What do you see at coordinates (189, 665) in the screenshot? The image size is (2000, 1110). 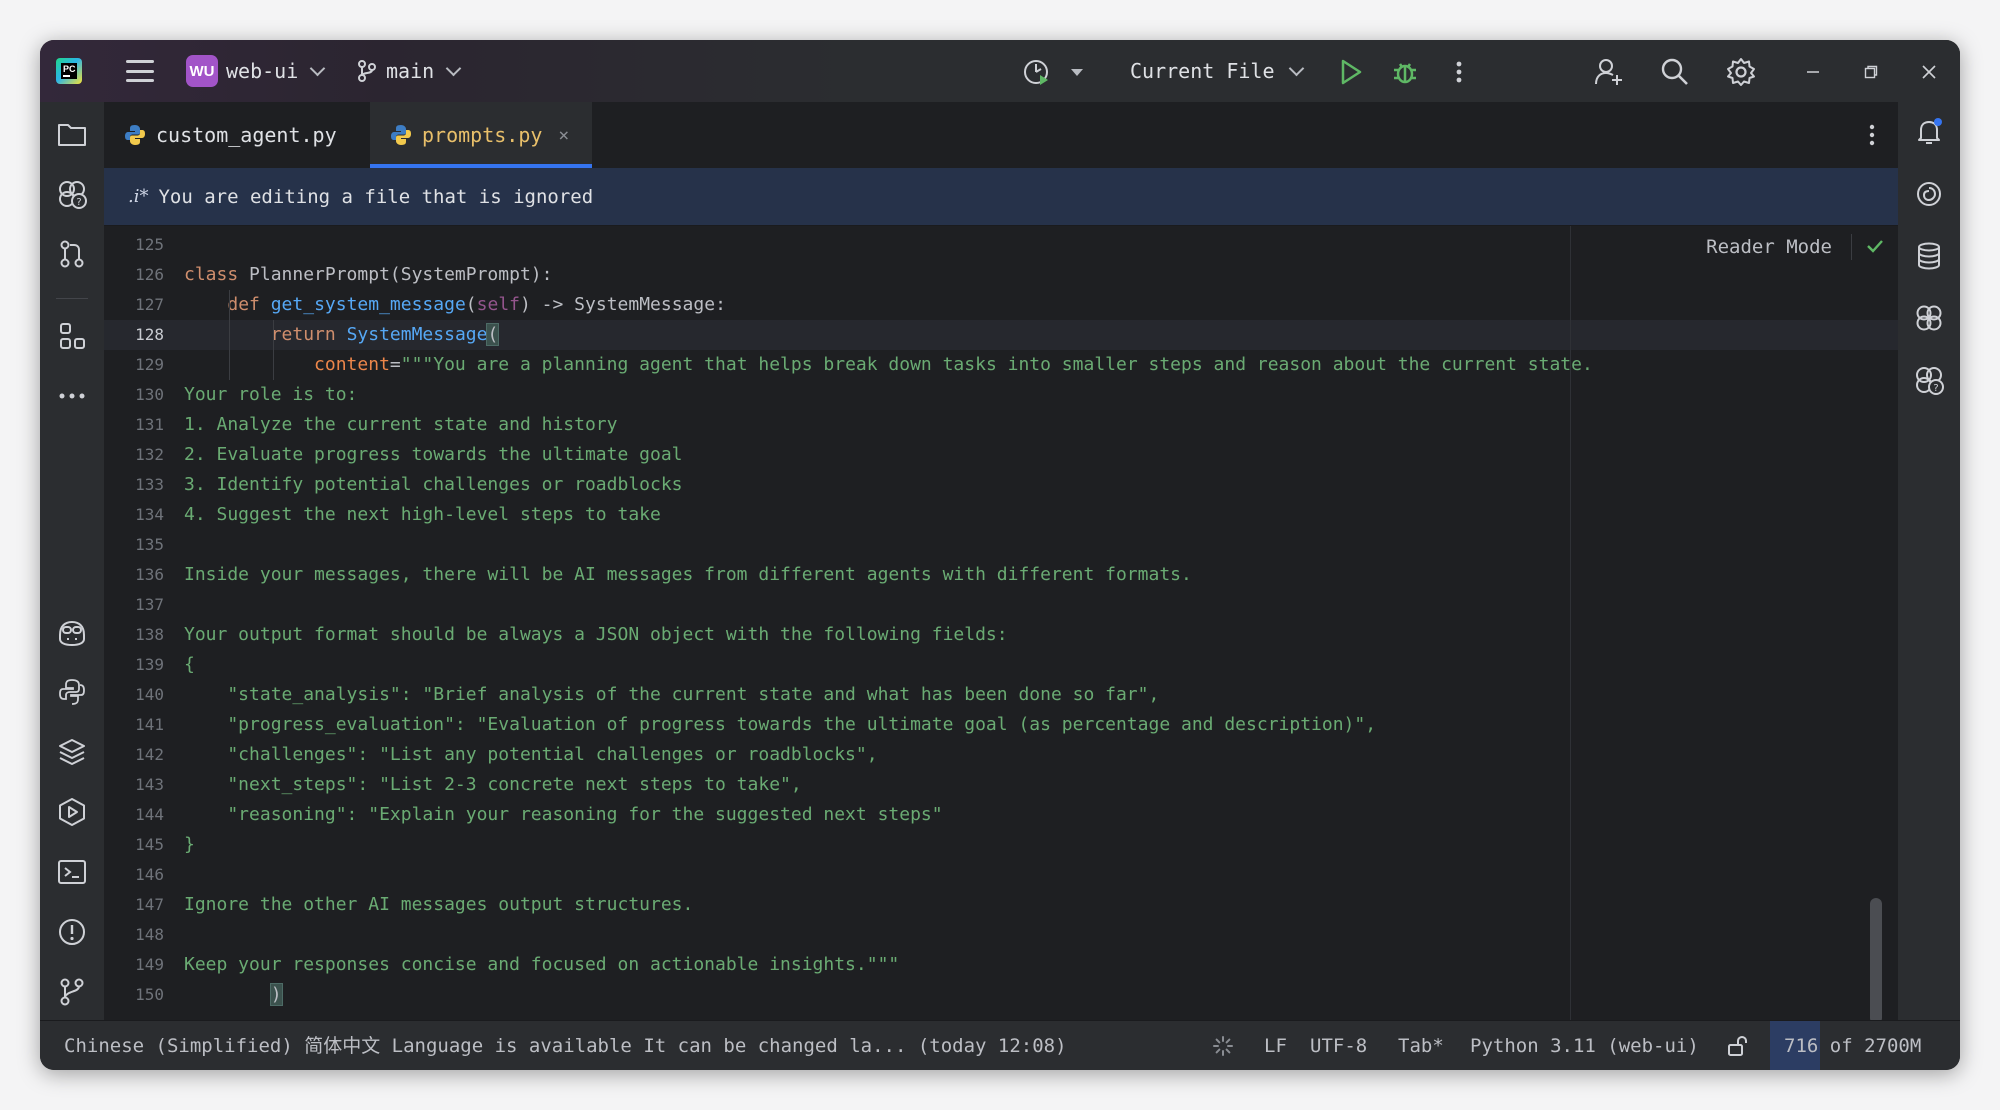 I see `code-line: {` at bounding box center [189, 665].